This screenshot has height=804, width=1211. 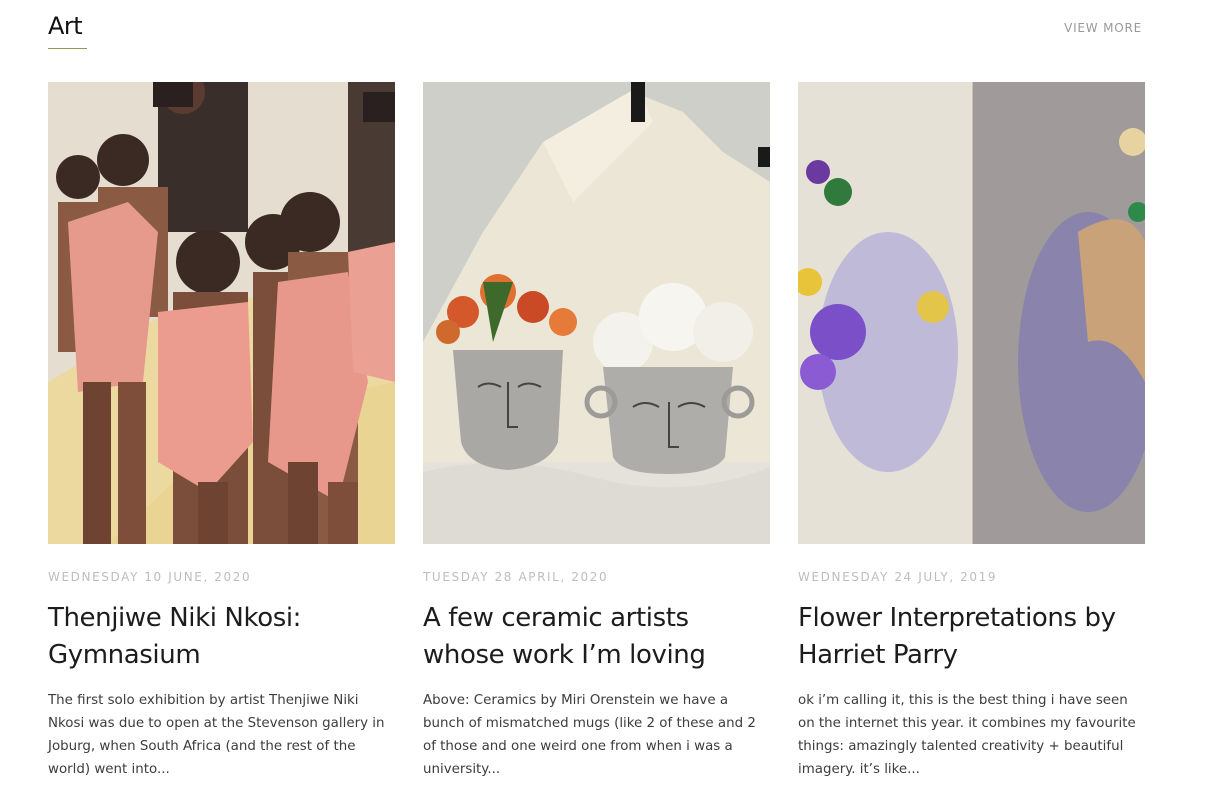 I want to click on title-underline, so click(x=67, y=48).